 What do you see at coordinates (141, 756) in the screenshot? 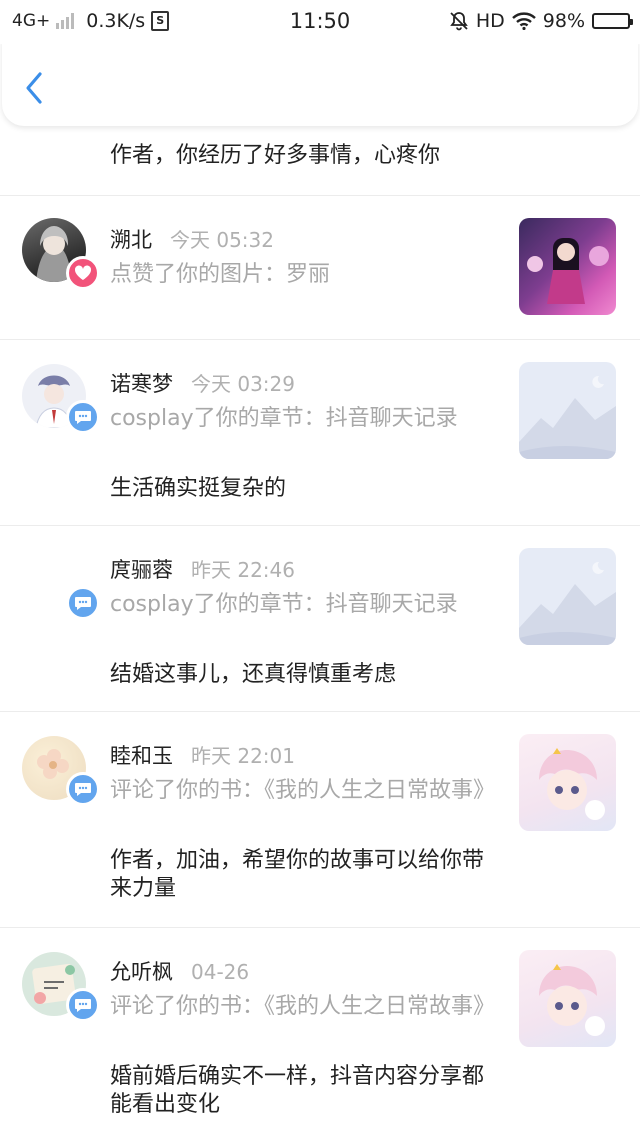
I see `user-name-text: 睦和玉` at bounding box center [141, 756].